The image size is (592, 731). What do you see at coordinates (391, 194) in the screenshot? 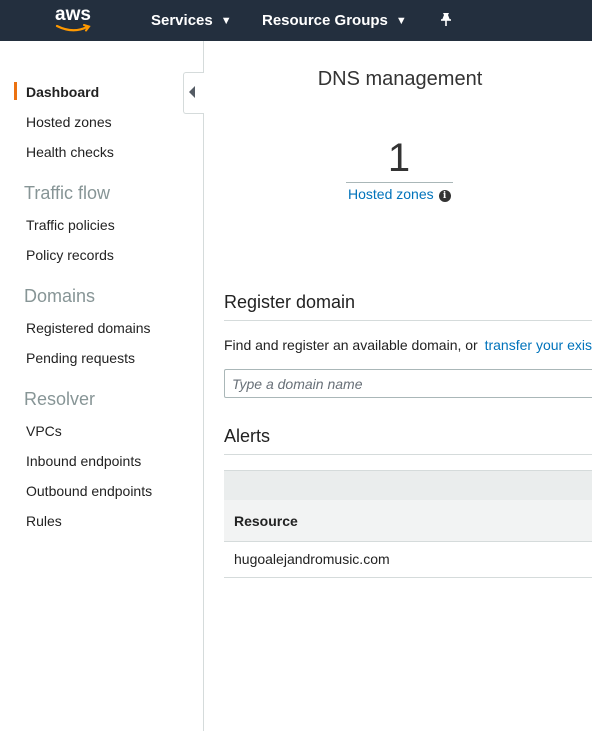
I see `hosted-zones-link-label: Hosted zones` at bounding box center [391, 194].